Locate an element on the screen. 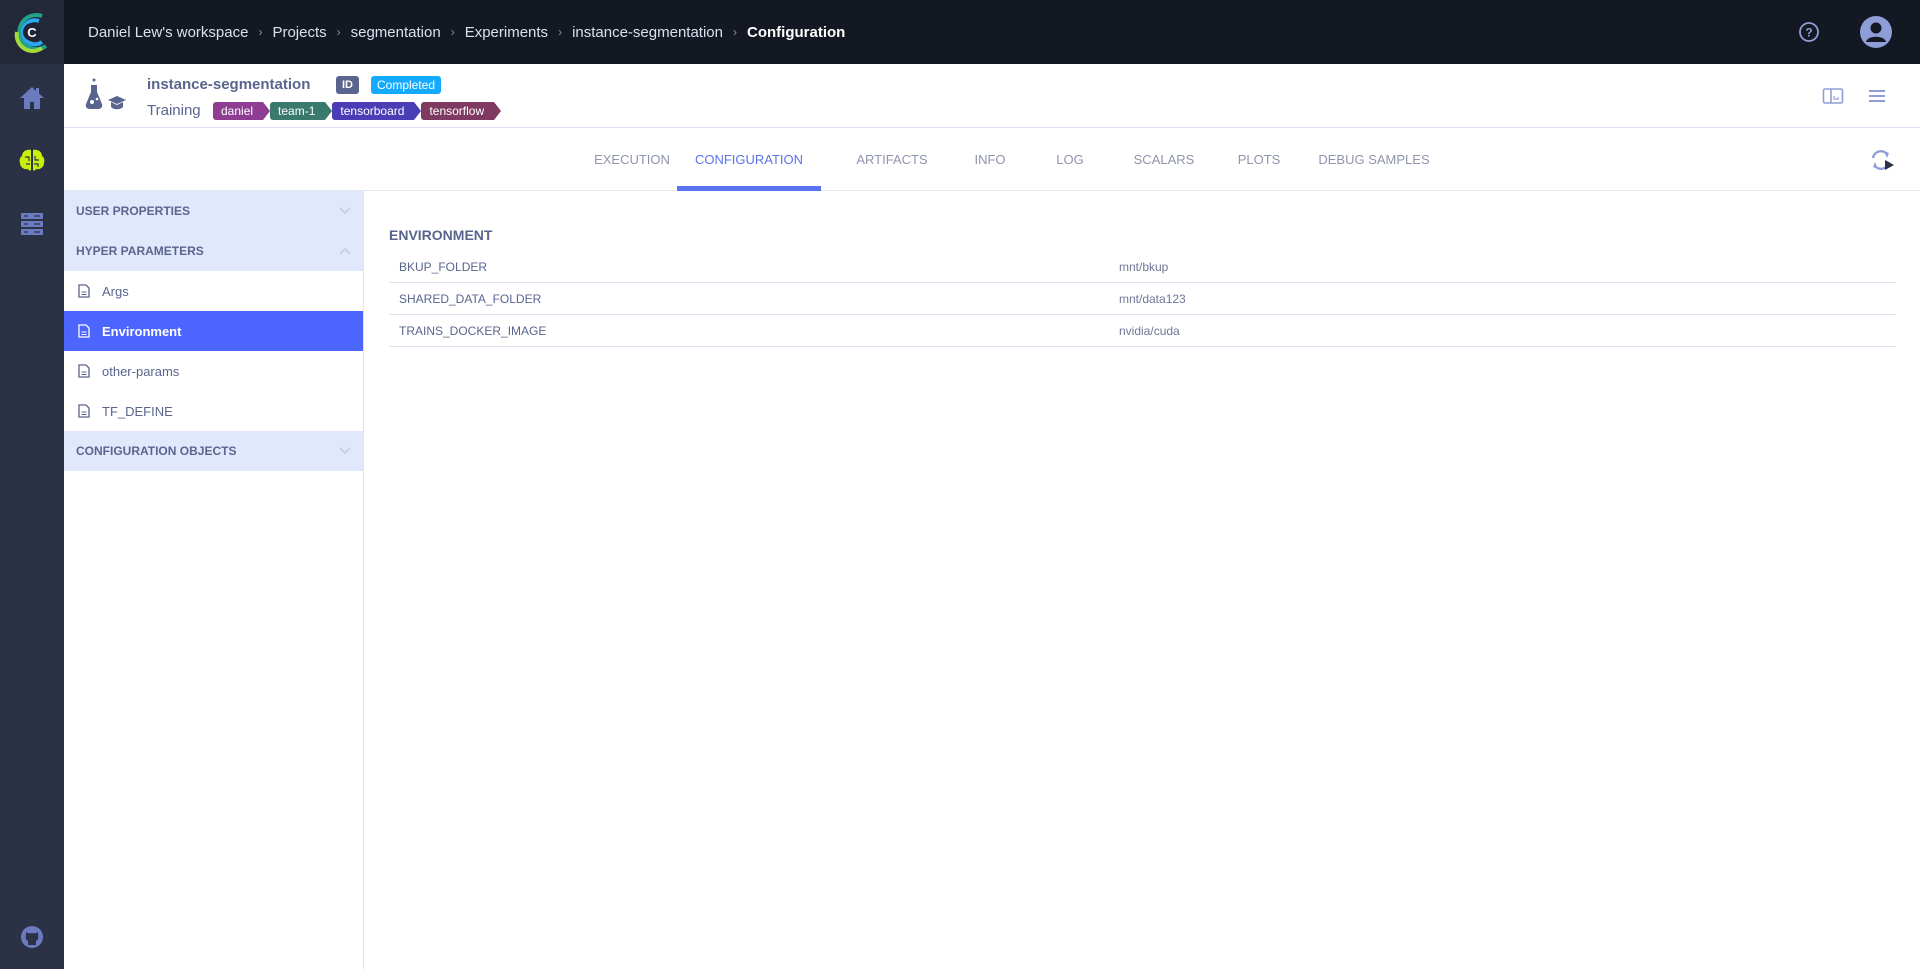 The height and width of the screenshot is (969, 1920). split-panel-icon is located at coordinates (1833, 96).